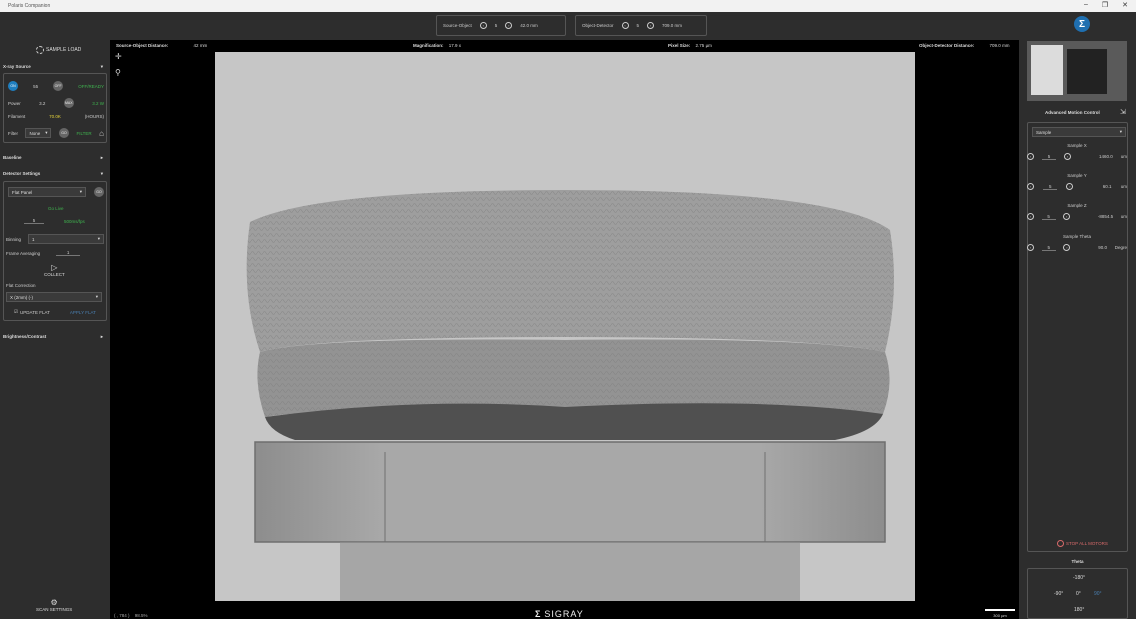 The height and width of the screenshot is (619, 1136). What do you see at coordinates (98, 103) in the screenshot?
I see `power-unit: 3.2 W` at bounding box center [98, 103].